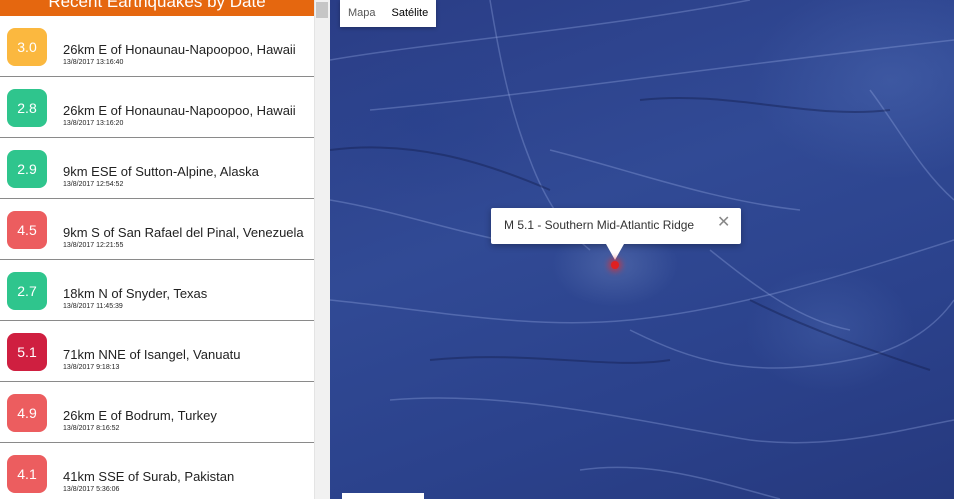 This screenshot has width=954, height=499. Describe the element at coordinates (615, 252) in the screenshot. I see `info-window-tail` at that location.